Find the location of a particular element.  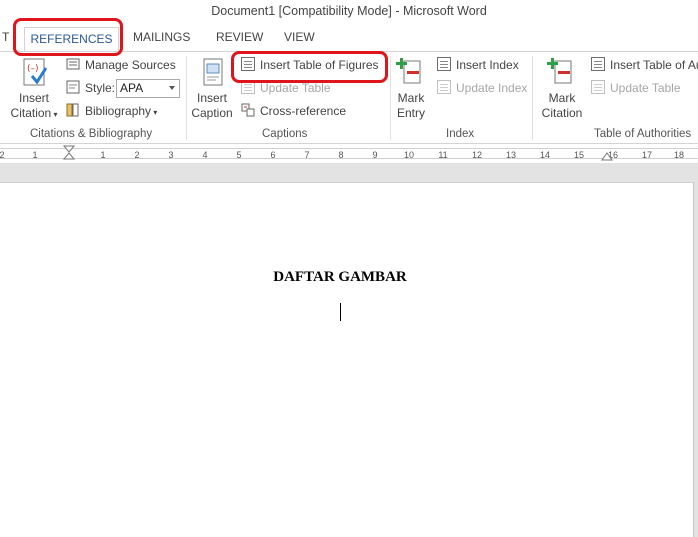

insert-table-of-authorities-label: Insert Table of Au is located at coordinates (654, 65).